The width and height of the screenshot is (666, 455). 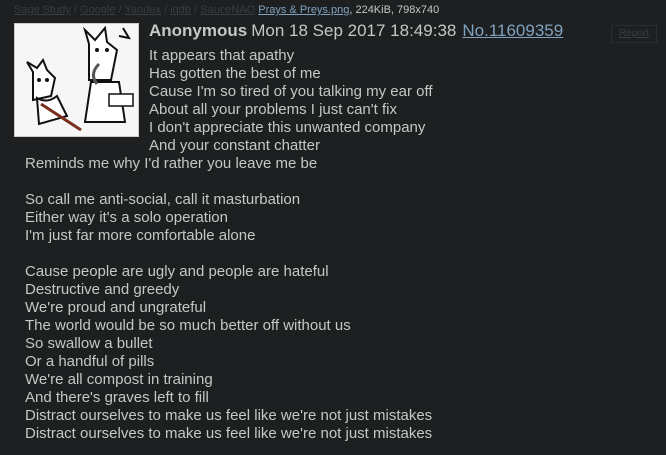 I want to click on cartoon-animals-image, so click(x=76, y=80).